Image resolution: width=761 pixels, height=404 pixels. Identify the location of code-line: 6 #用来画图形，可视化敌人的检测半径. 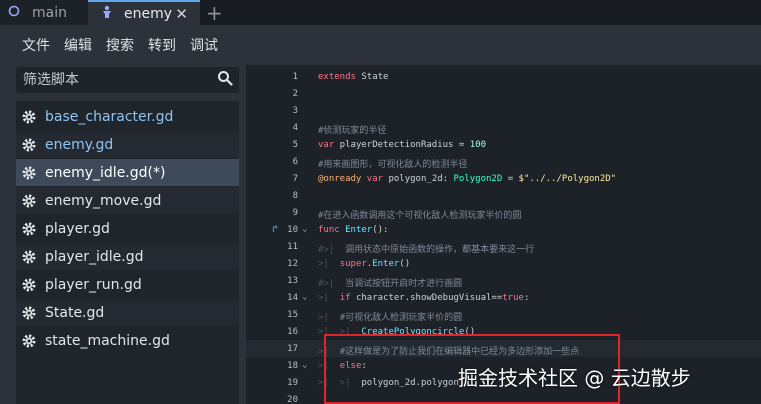
(503, 161).